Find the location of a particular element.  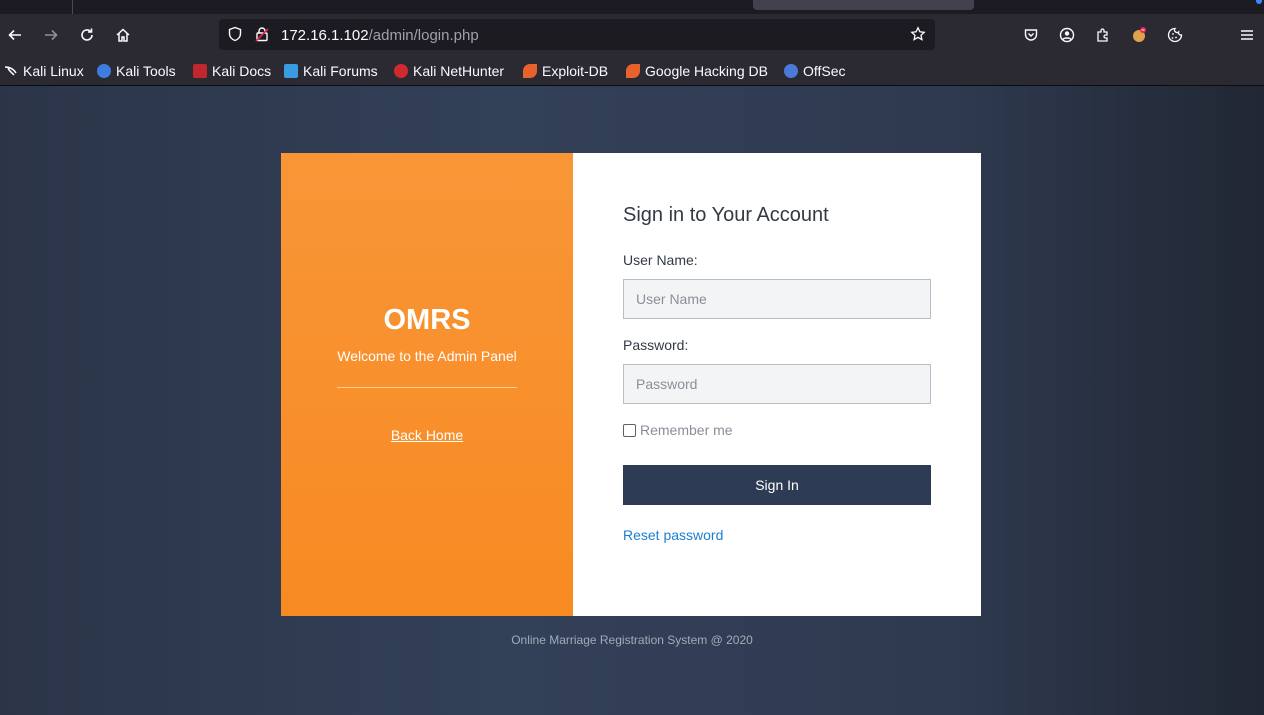

pocket-button is located at coordinates (1031, 35).